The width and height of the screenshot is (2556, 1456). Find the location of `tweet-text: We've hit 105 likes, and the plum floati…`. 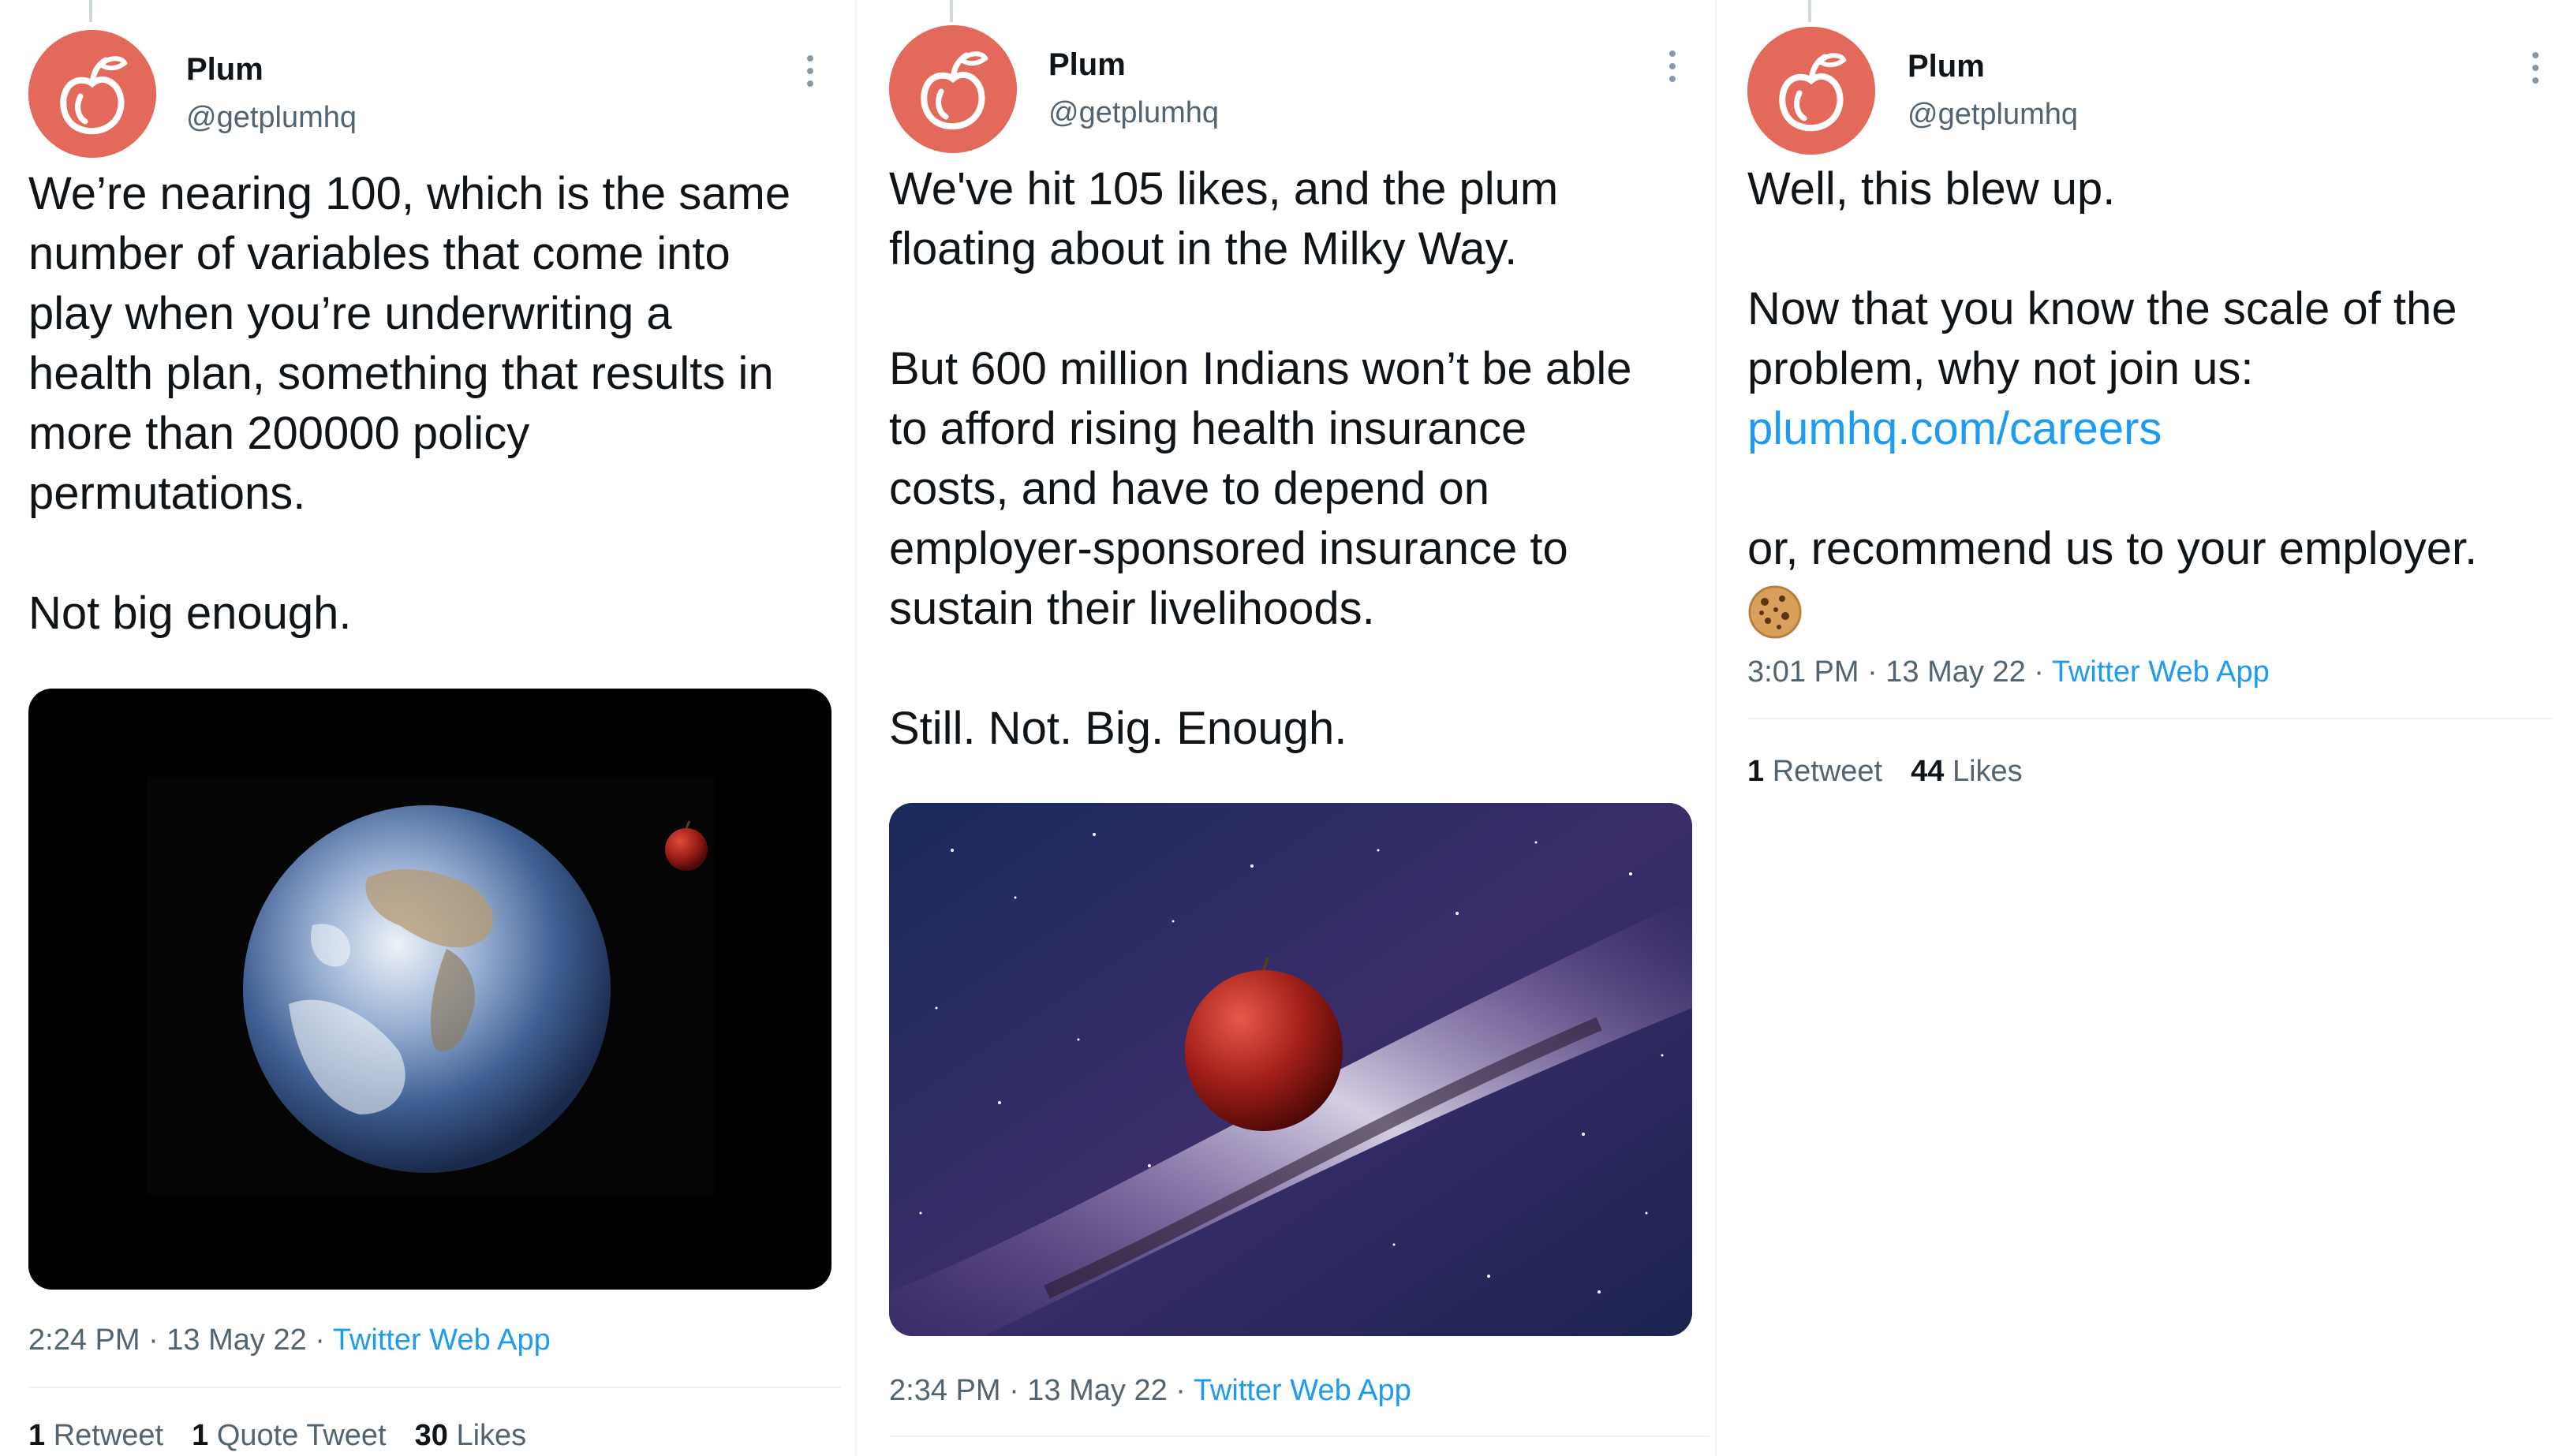

tweet-text: We've hit 105 likes, and the plum floati… is located at coordinates (1260, 458).